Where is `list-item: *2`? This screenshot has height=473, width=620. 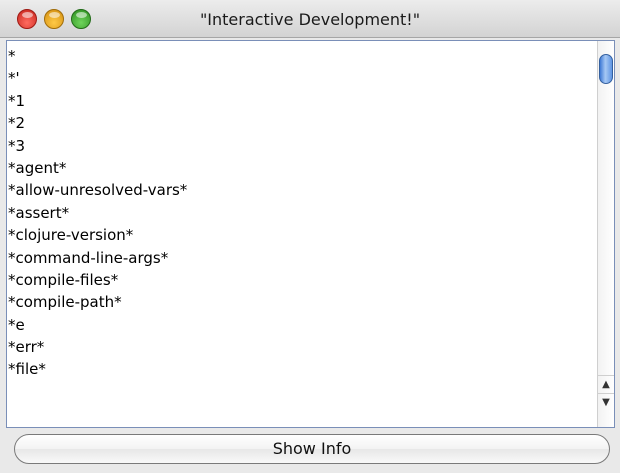 list-item: *2 is located at coordinates (301, 123).